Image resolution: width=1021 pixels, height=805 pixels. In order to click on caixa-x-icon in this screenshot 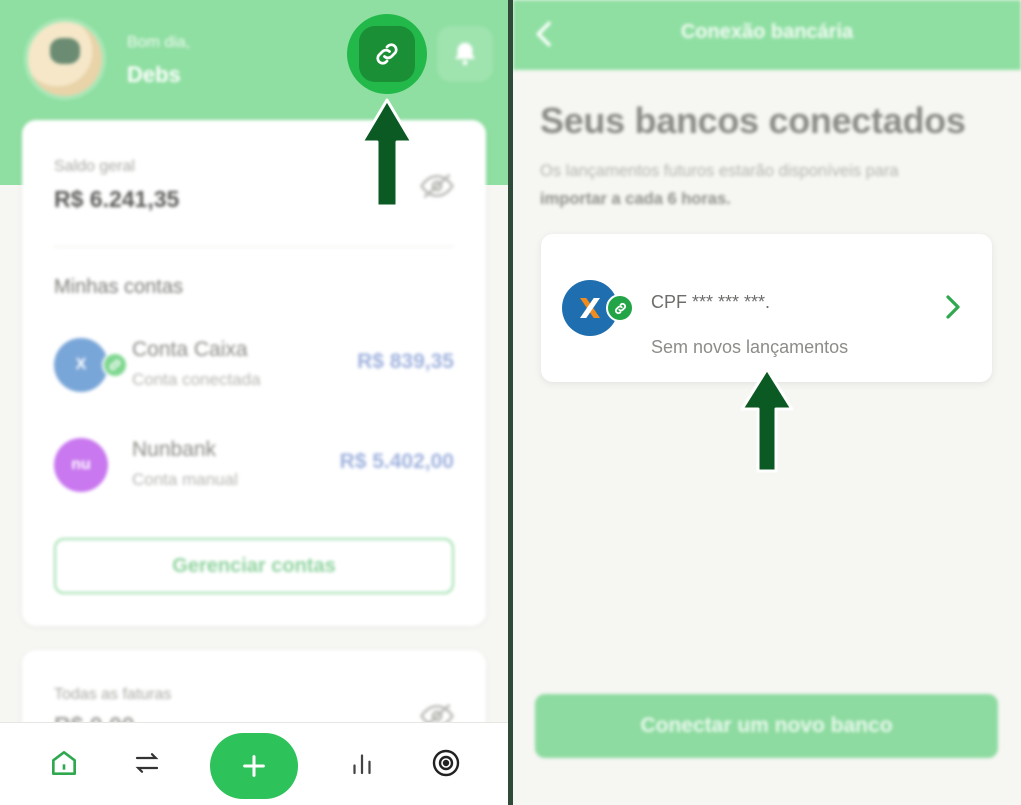, I will do `click(590, 308)`.